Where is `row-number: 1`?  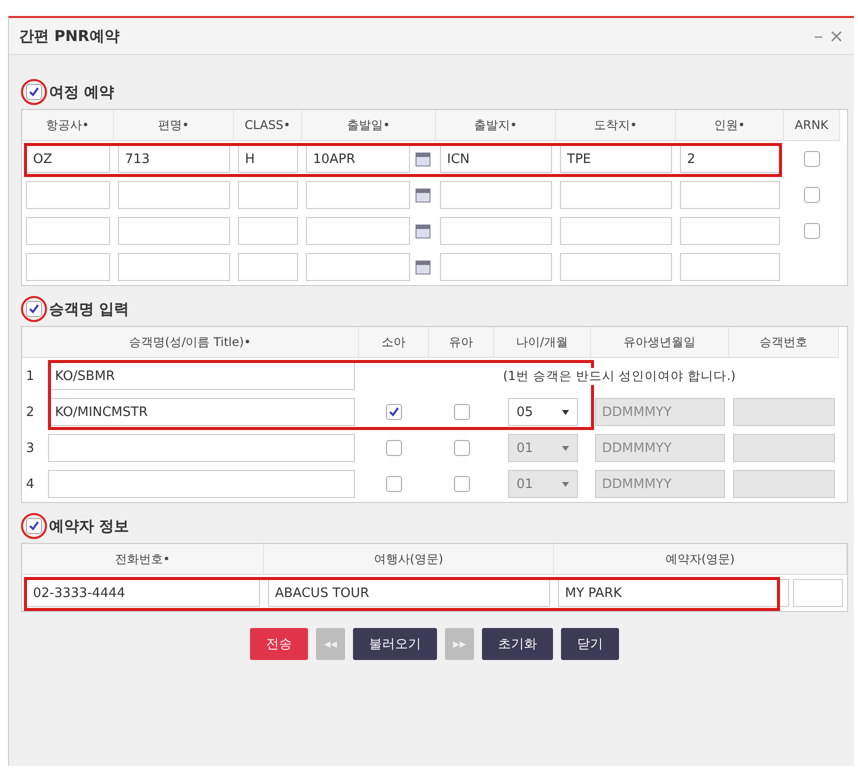 row-number: 1 is located at coordinates (31, 376).